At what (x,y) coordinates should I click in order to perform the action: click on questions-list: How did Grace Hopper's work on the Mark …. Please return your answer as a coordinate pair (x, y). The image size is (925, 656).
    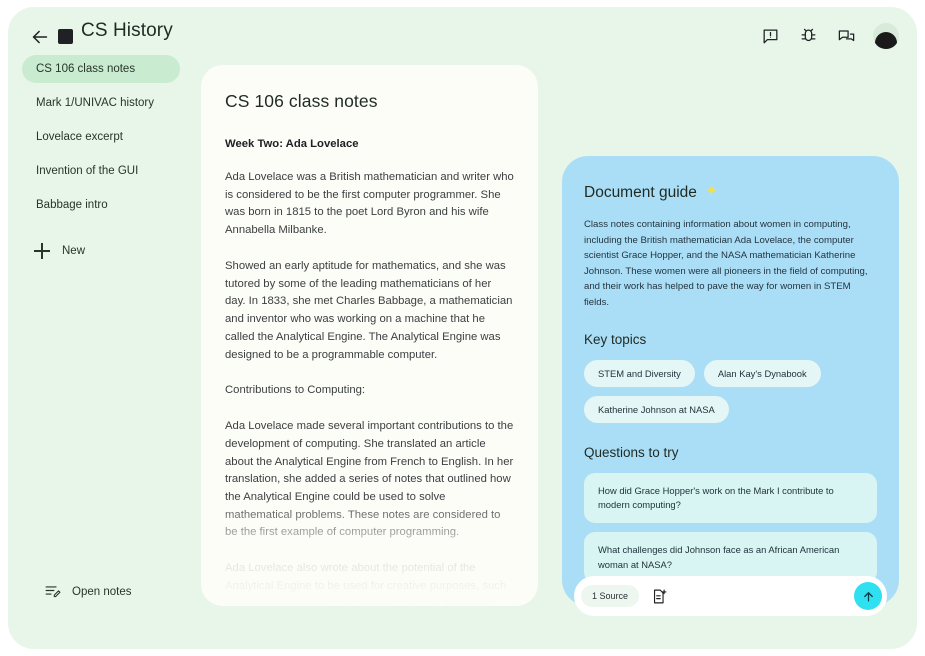
    Looking at the image, I should click on (730, 528).